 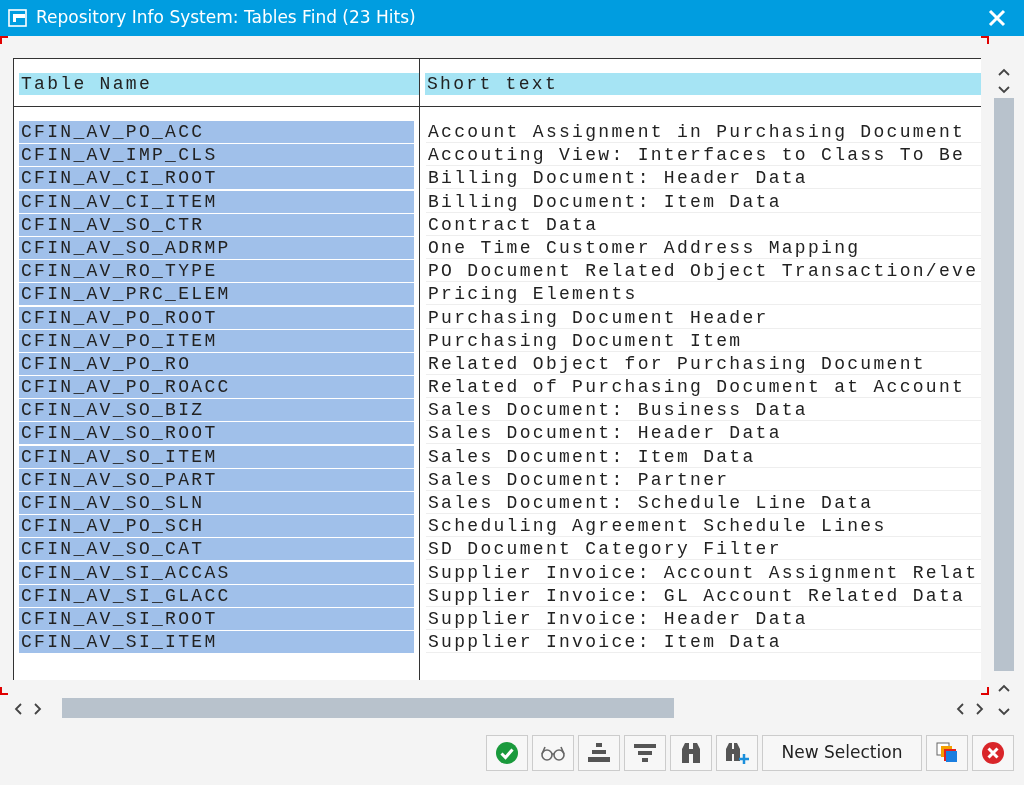 I want to click on binoculars-icon, so click(x=691, y=753).